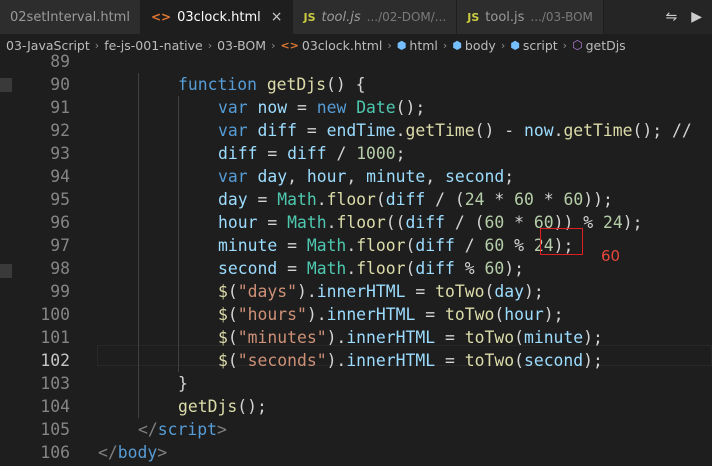 Image resolution: width=712 pixels, height=466 pixels. Describe the element at coordinates (60, 245) in the screenshot. I see `line-number: 97` at that location.